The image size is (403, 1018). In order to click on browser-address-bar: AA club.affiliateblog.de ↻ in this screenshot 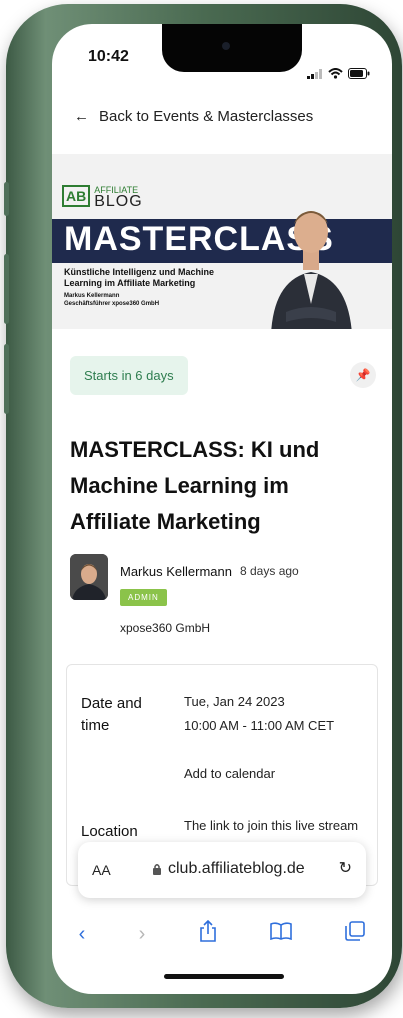, I will do `click(222, 870)`.